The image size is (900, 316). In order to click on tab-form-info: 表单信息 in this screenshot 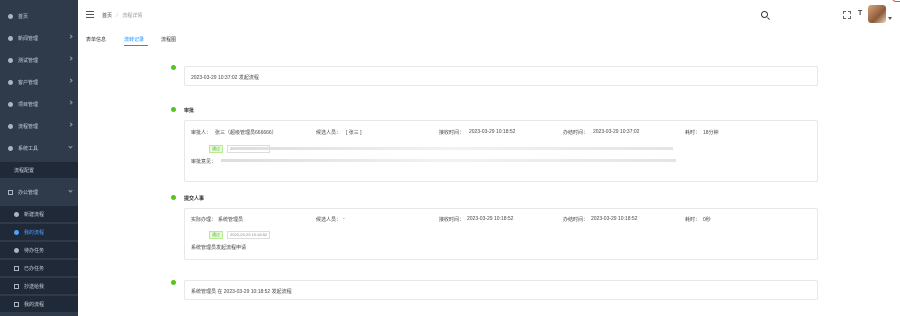, I will do `click(96, 39)`.